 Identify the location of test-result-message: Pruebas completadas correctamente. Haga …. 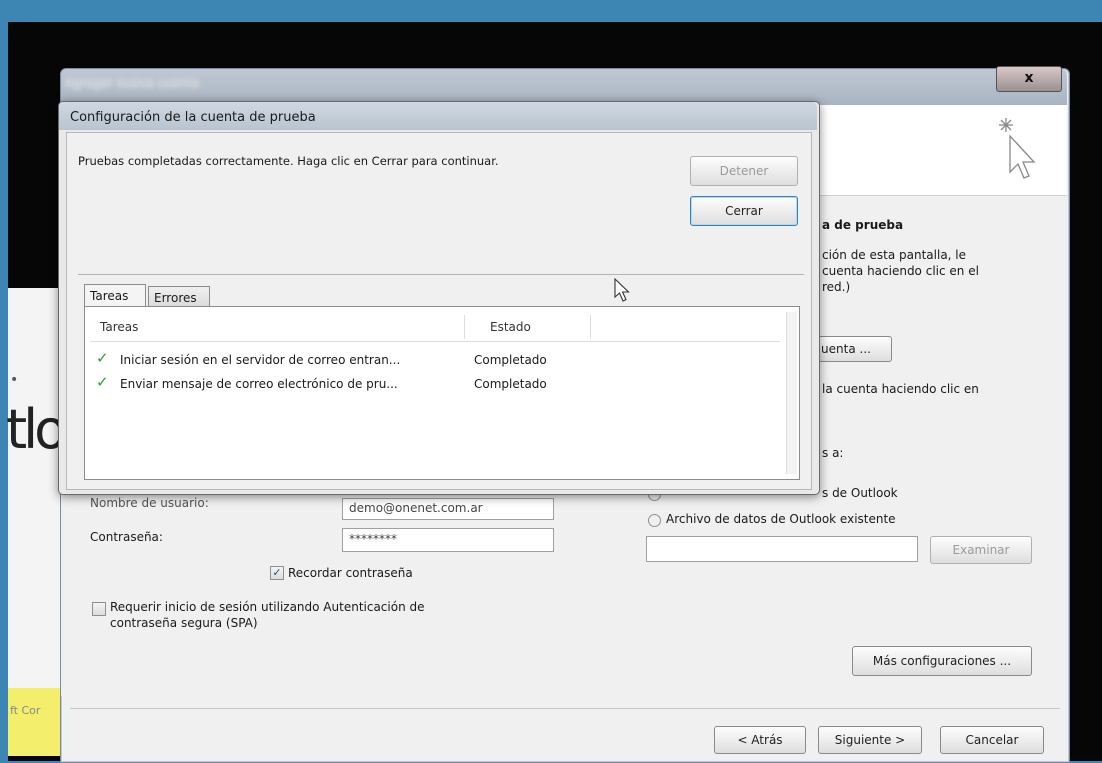
(288, 161).